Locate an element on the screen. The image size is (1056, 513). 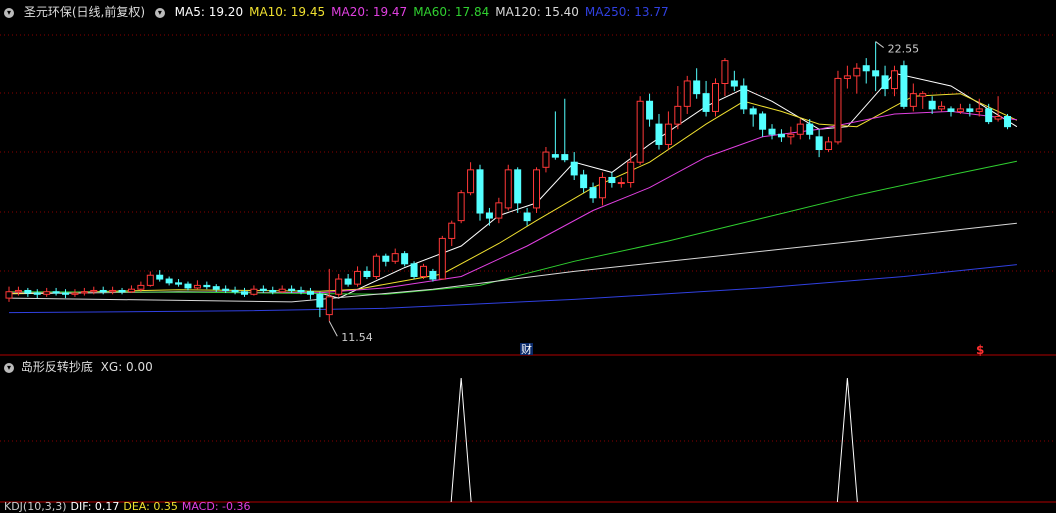
ma-toggle-icon: ▾ is located at coordinates (159, 12).